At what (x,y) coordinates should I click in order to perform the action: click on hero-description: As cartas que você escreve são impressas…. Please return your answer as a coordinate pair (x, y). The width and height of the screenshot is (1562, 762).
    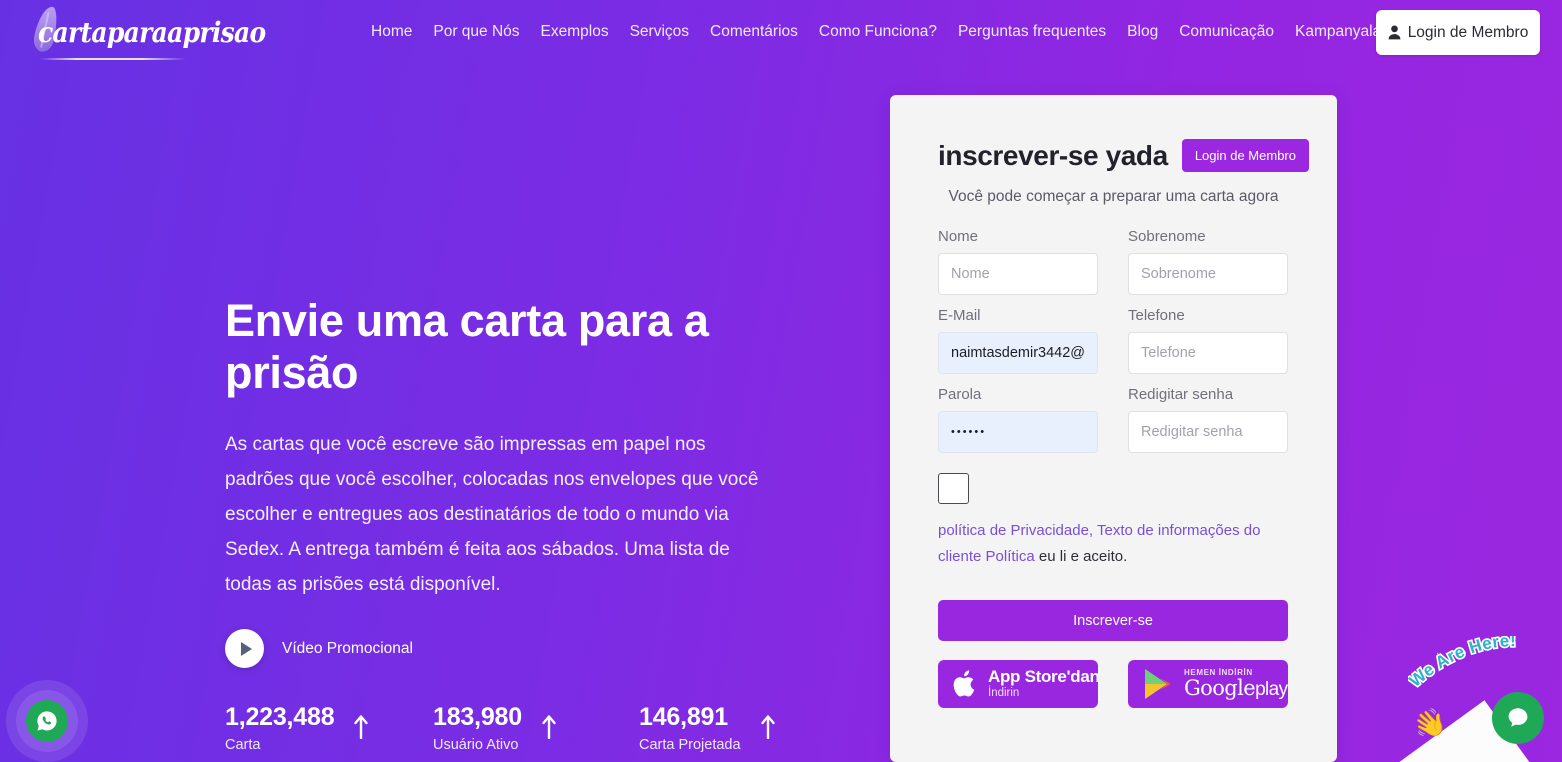
    Looking at the image, I should click on (492, 514).